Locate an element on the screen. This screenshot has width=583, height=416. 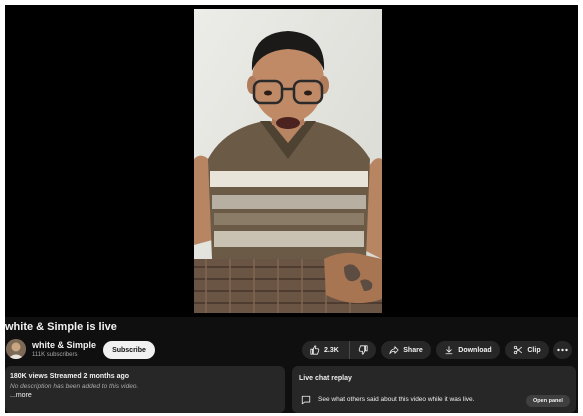
channel-name: white & Simple is located at coordinates (64, 345).